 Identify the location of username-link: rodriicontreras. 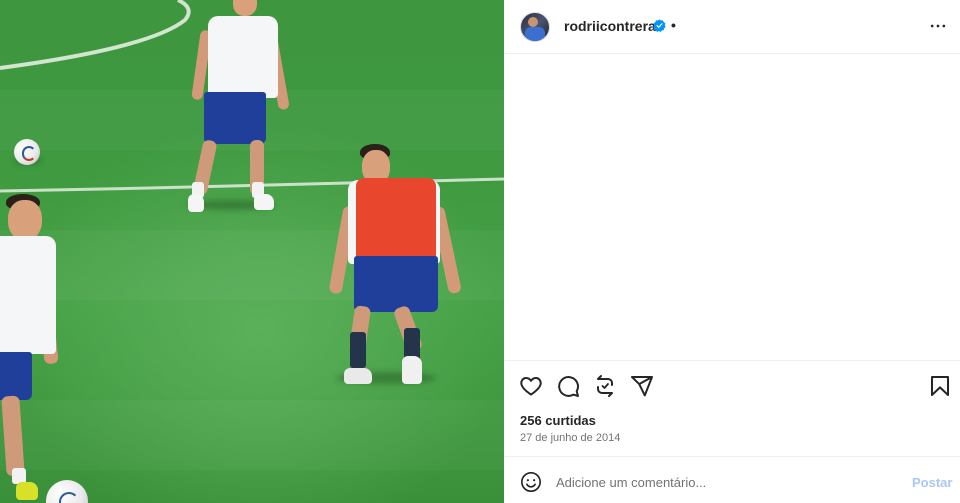
(614, 26).